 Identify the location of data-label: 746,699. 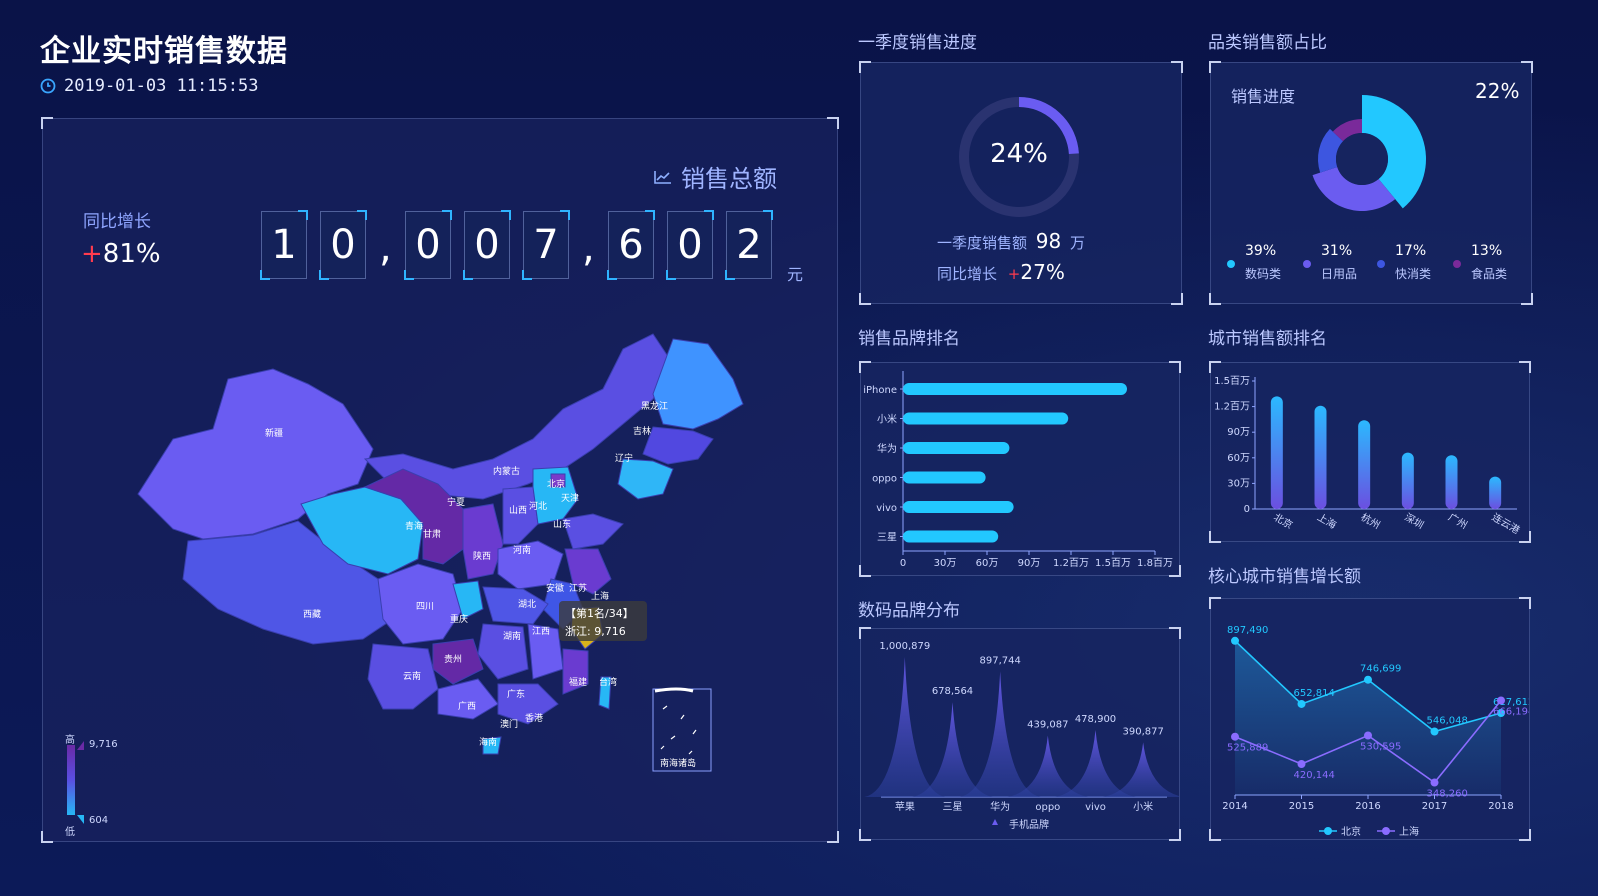
(1380, 669).